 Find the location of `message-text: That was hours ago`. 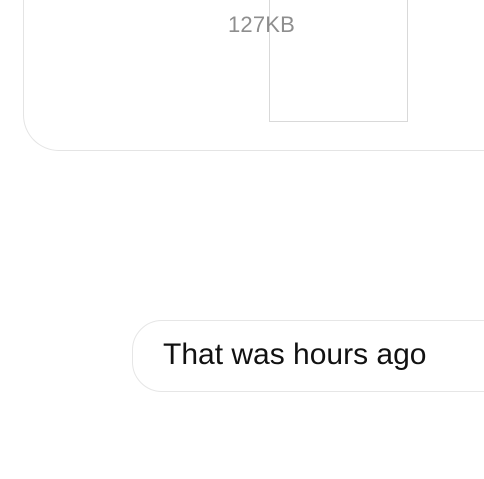

message-text: That was hours ago is located at coordinates (295, 354).